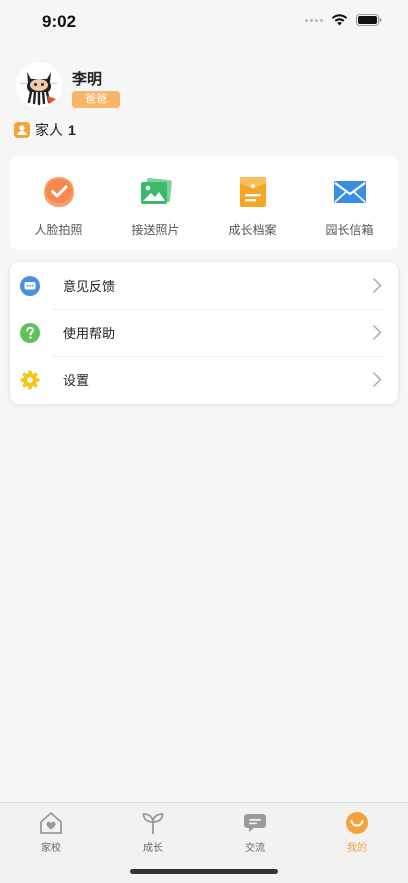 Image resolution: width=408 pixels, height=883 pixels. Describe the element at coordinates (339, 20) in the screenshot. I see `wifi-icon` at that location.